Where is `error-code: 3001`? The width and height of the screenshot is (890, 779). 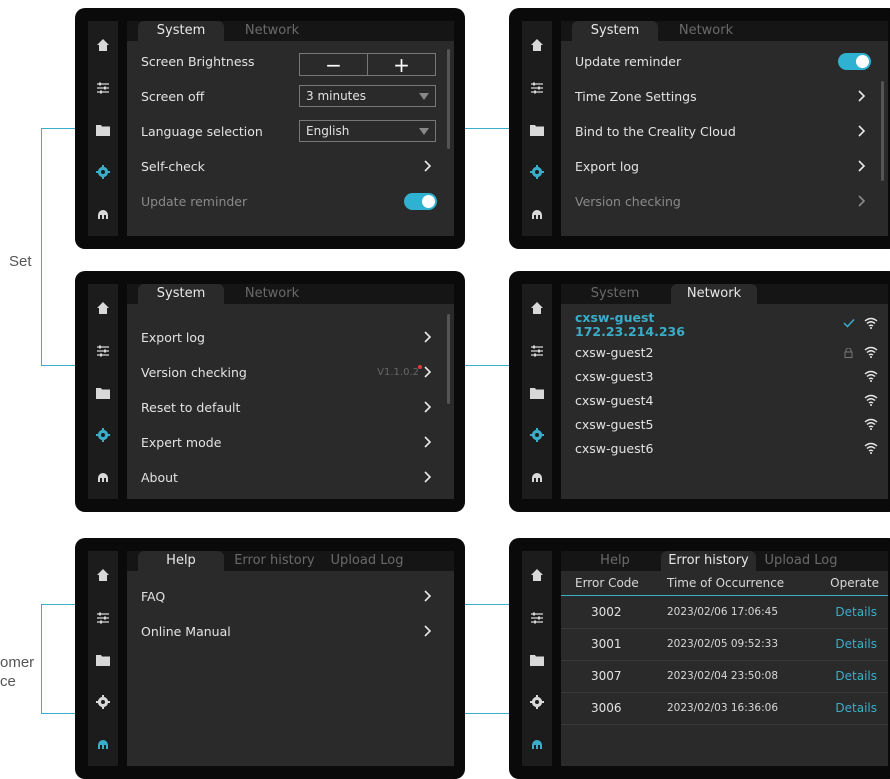
error-code: 3001 is located at coordinates (606, 644).